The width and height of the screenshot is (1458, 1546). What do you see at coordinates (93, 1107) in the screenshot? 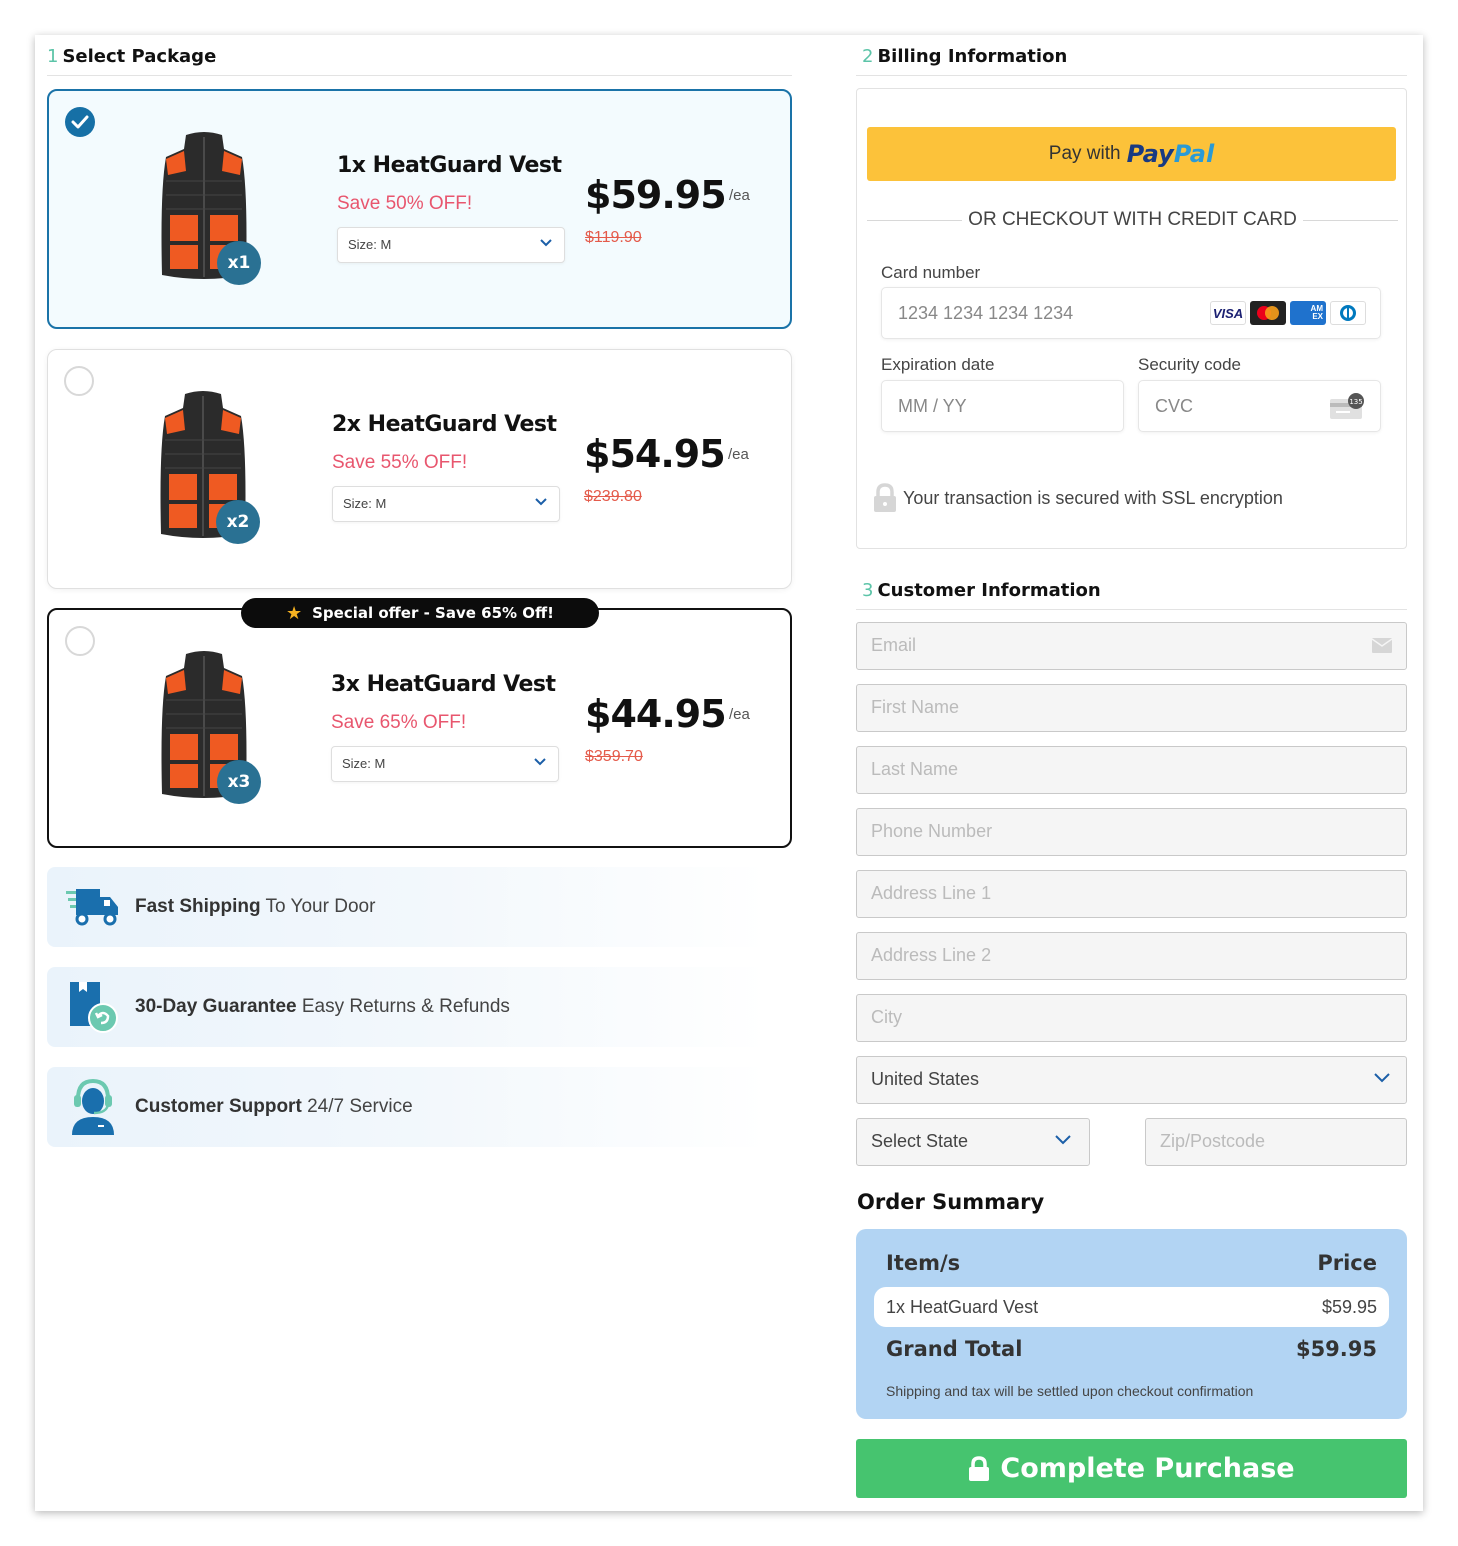
I see `support-agent-icon` at bounding box center [93, 1107].